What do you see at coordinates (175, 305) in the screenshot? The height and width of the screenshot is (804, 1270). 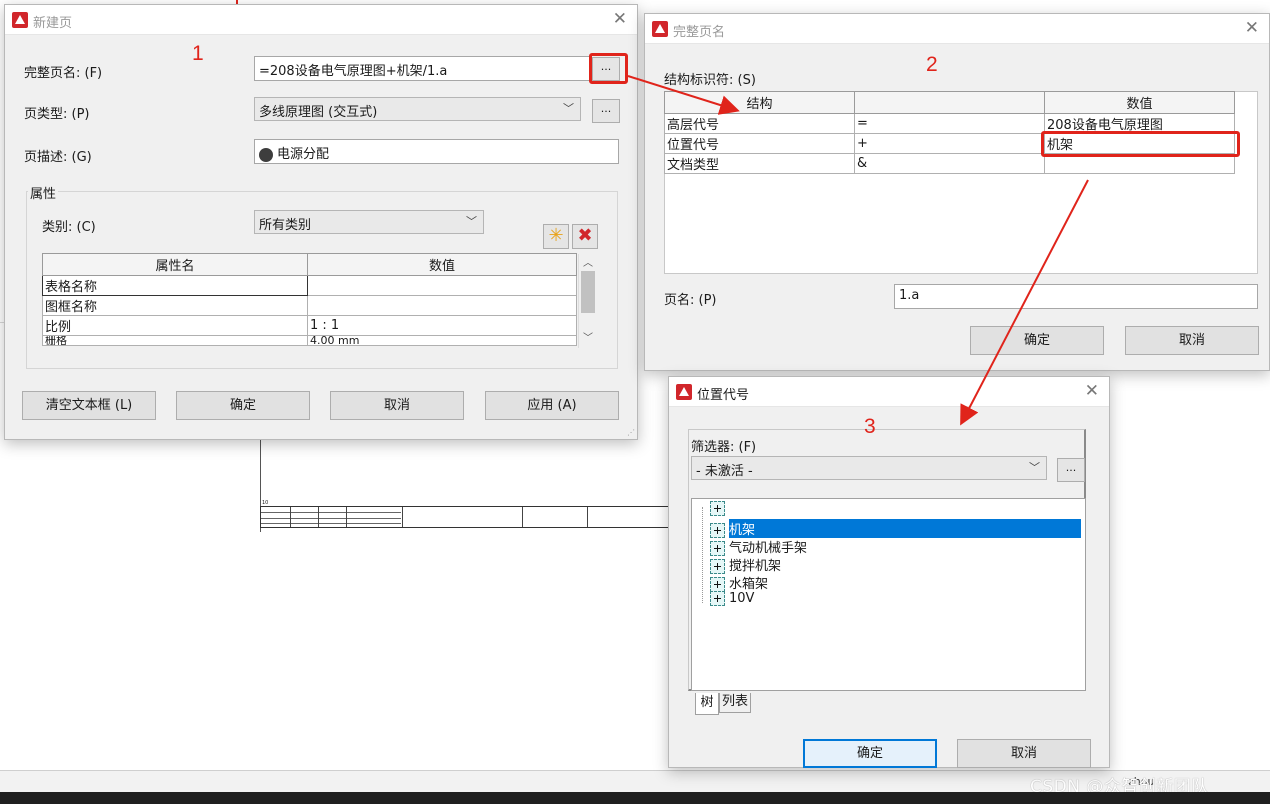 I see `attr-name-cell: 图框名称` at bounding box center [175, 305].